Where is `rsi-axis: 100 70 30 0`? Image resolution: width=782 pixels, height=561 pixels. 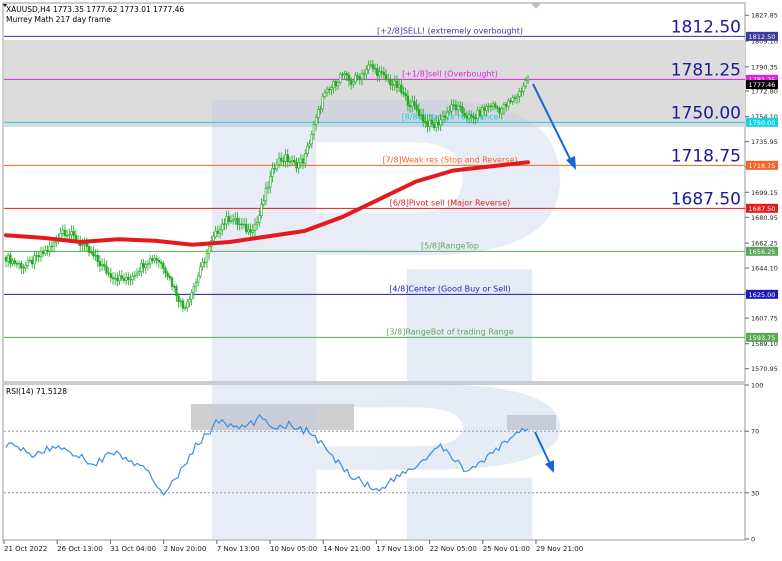 rsi-axis: 100 70 30 0 is located at coordinates (754, 463).